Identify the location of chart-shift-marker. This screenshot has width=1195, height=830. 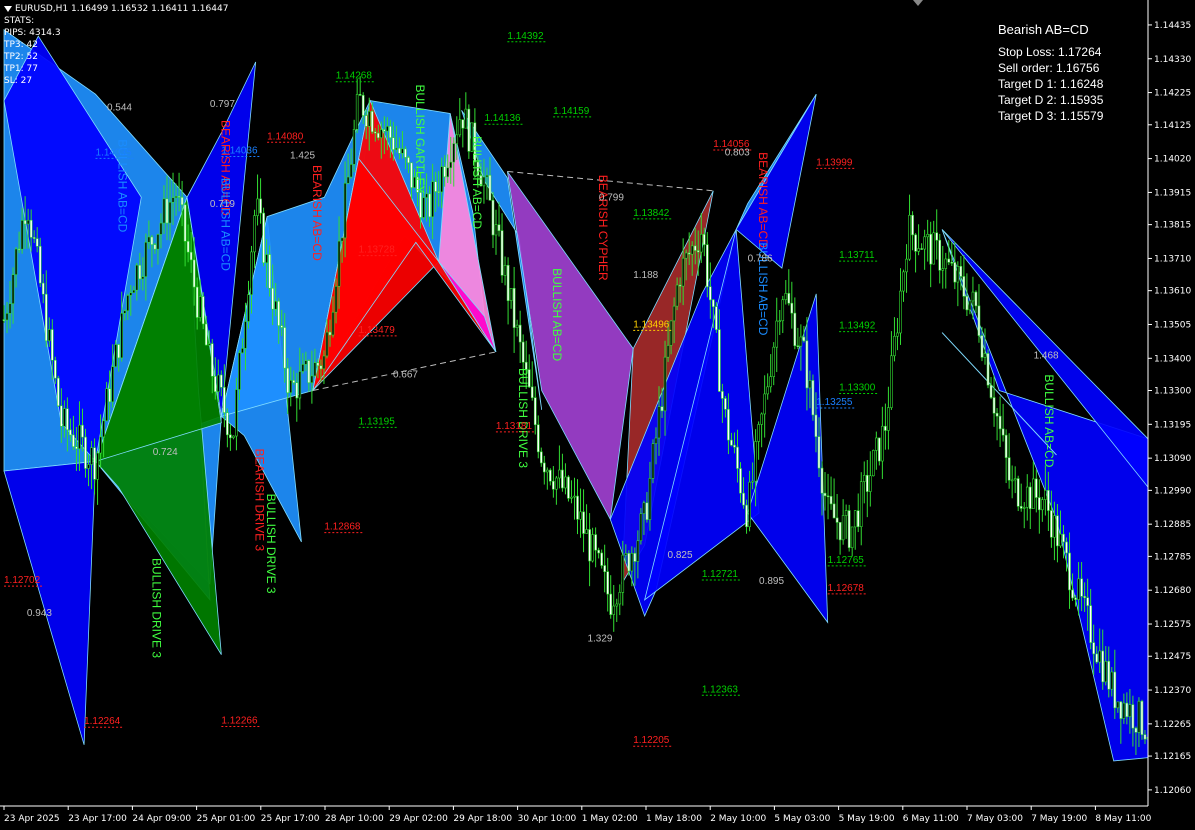
(918, 3).